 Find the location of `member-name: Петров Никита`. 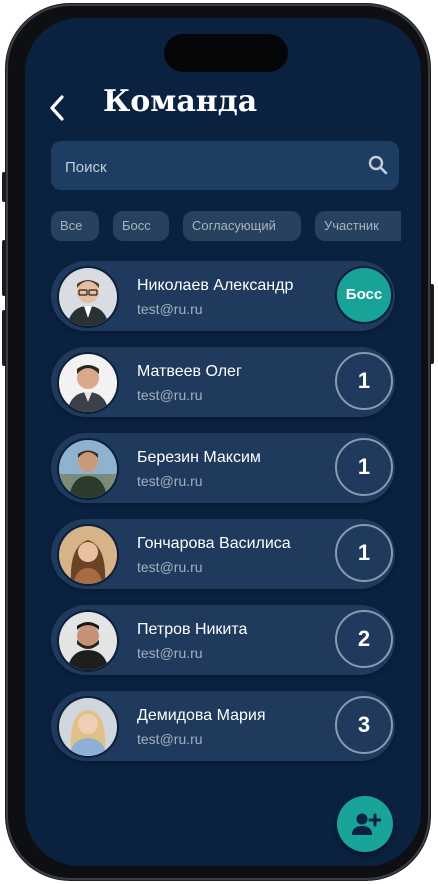

member-name: Петров Никита is located at coordinates (192, 629).